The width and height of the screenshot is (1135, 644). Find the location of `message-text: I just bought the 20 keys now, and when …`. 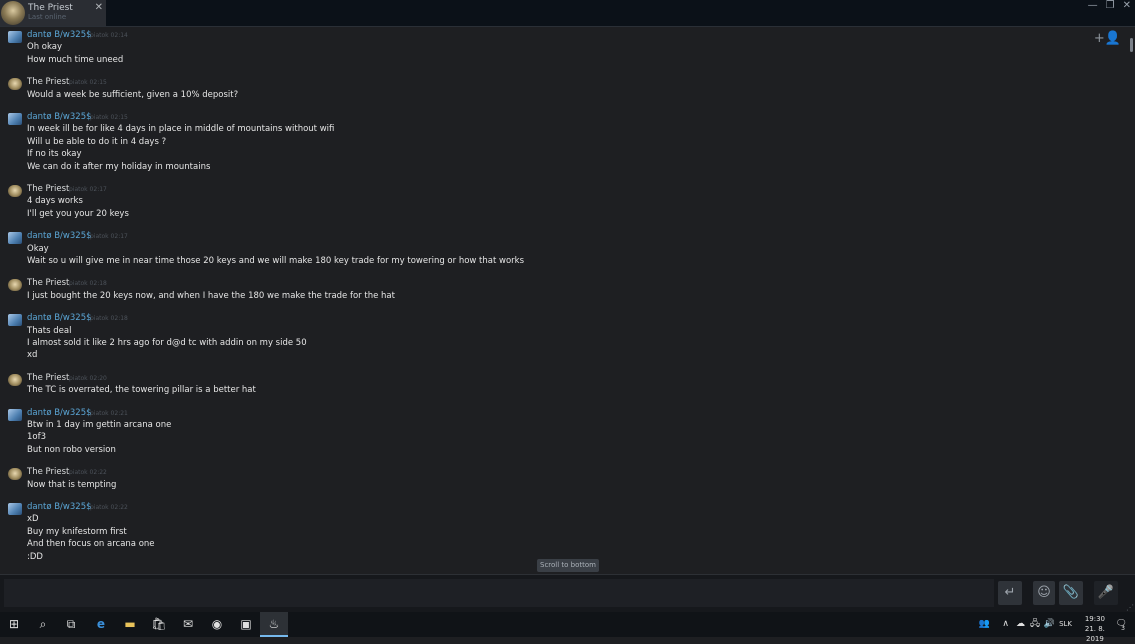

message-text: I just bought the 20 keys now, and when … is located at coordinates (211, 295).